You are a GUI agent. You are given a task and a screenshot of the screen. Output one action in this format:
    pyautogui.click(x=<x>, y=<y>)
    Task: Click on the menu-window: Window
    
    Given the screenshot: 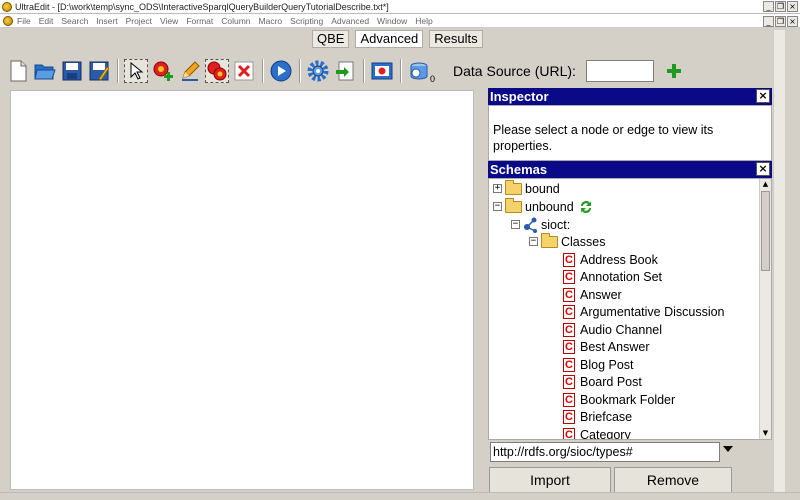 What is the action you would take?
    pyautogui.click(x=392, y=21)
    